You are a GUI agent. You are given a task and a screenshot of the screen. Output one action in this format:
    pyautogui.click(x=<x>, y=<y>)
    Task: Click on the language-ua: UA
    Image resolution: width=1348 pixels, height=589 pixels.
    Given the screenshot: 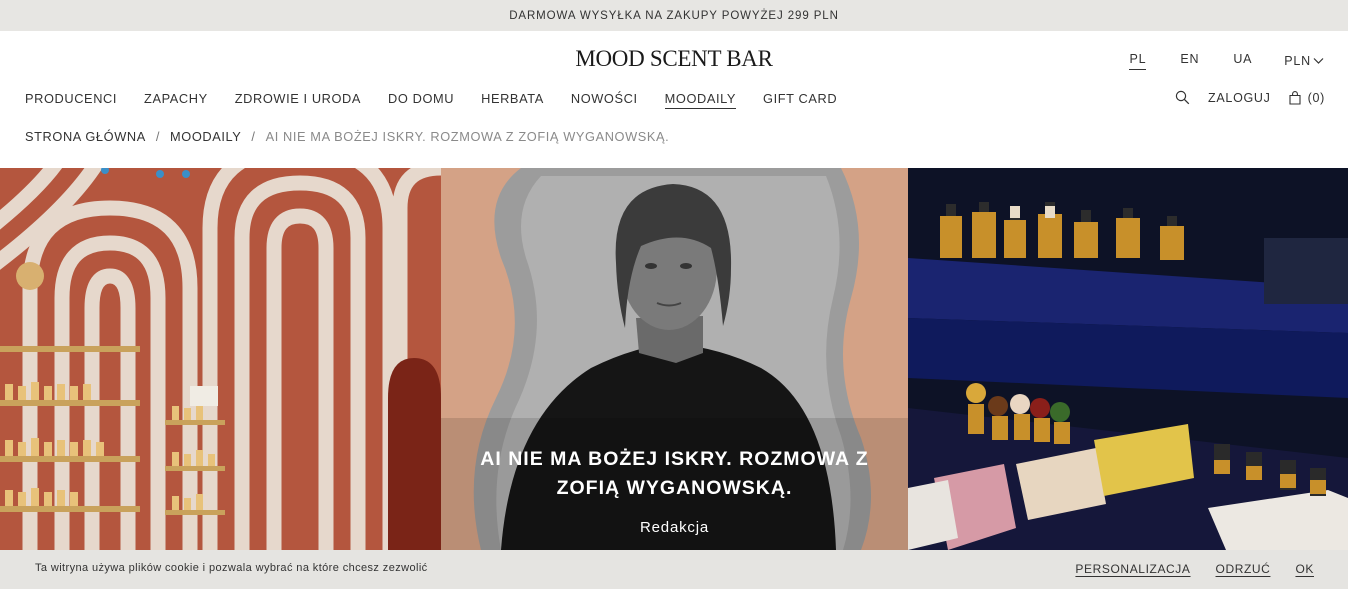 What is the action you would take?
    pyautogui.click(x=1242, y=61)
    